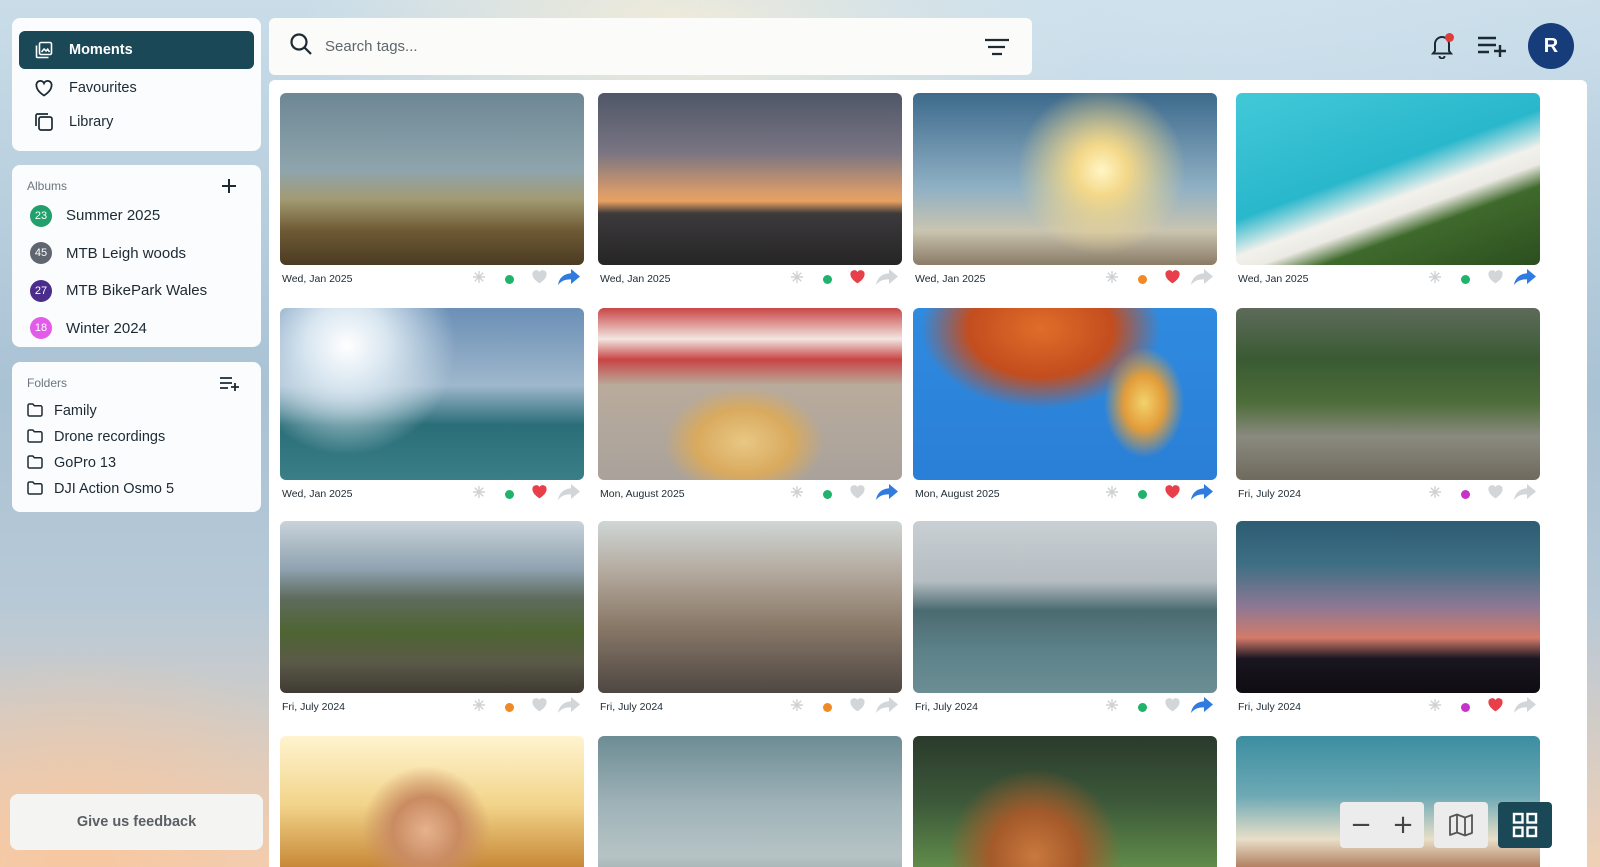  I want to click on avatar: R, so click(1551, 46).